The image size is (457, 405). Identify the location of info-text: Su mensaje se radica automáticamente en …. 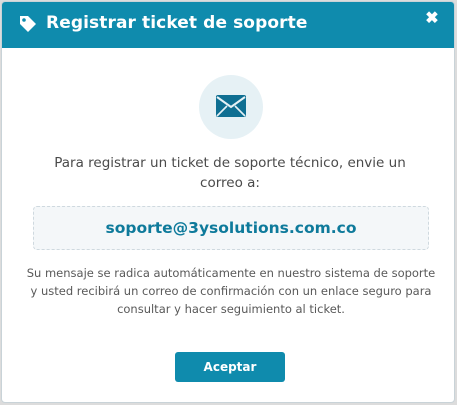
(231, 291).